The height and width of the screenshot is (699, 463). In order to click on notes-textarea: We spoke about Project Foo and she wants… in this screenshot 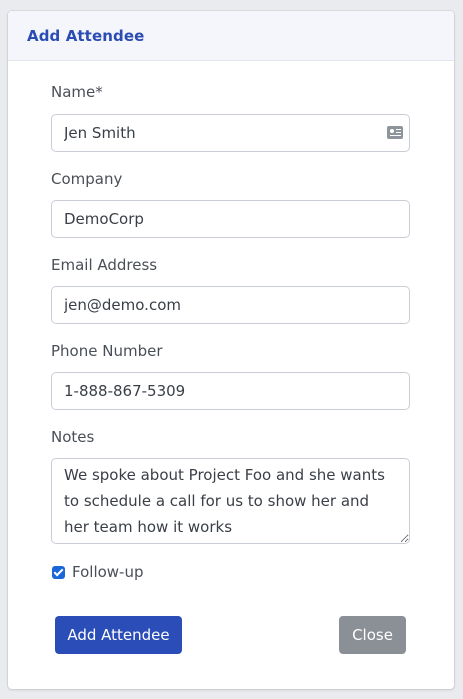, I will do `click(230, 501)`.